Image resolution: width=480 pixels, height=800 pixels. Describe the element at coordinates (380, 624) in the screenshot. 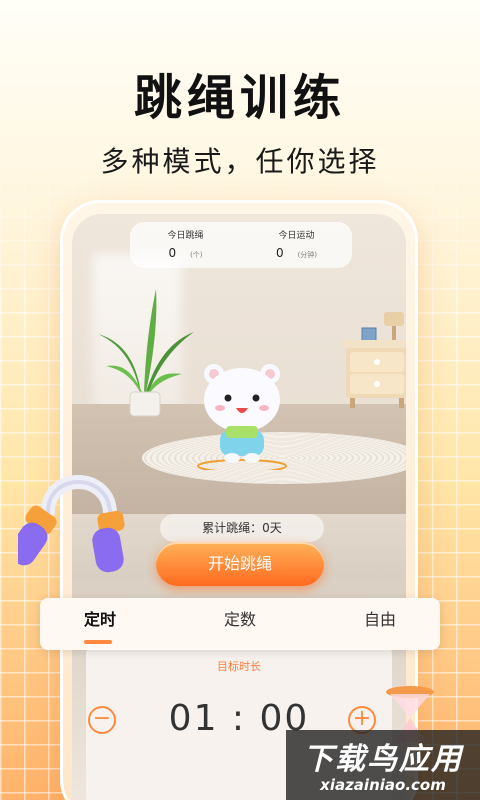

I see `tab-free: 自由` at that location.